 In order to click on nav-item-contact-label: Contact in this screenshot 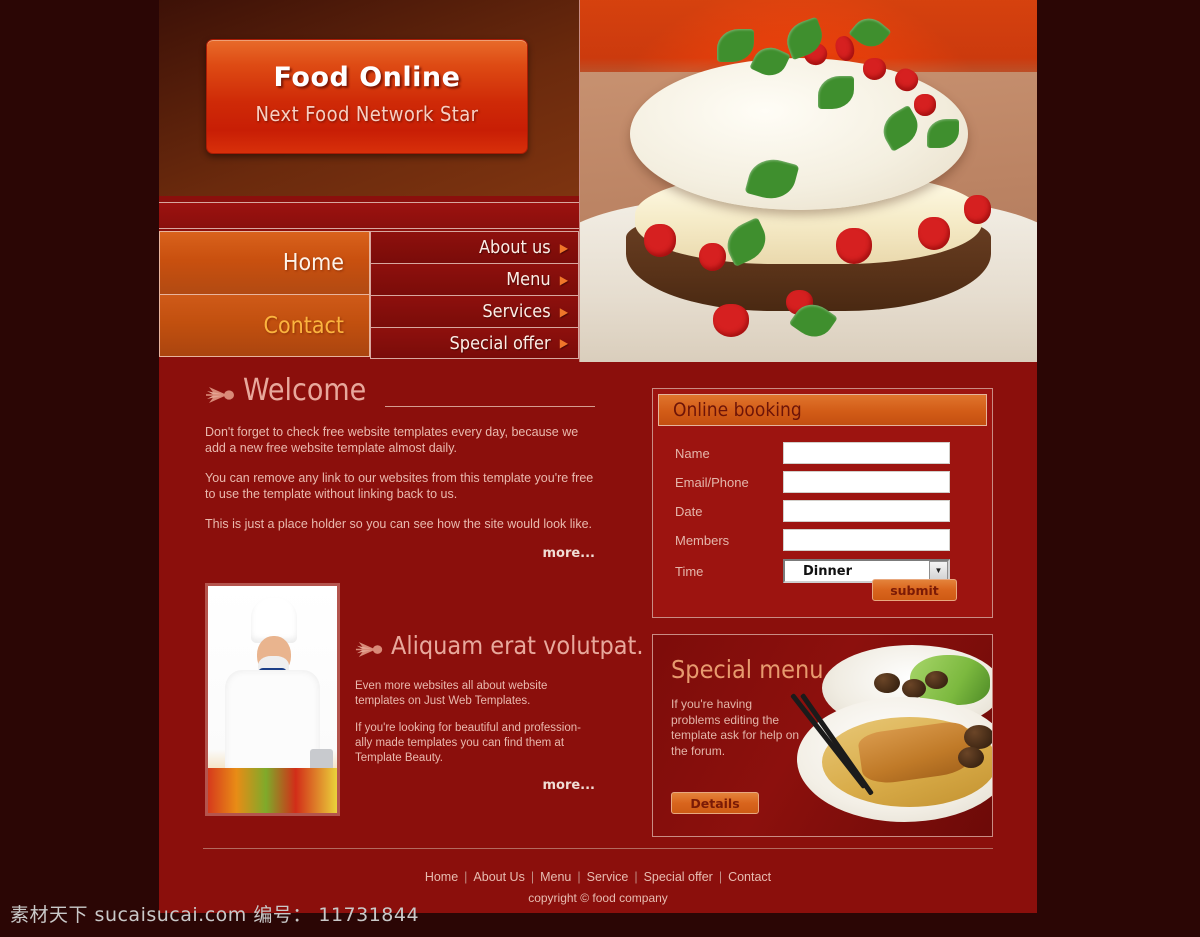, I will do `click(304, 325)`.